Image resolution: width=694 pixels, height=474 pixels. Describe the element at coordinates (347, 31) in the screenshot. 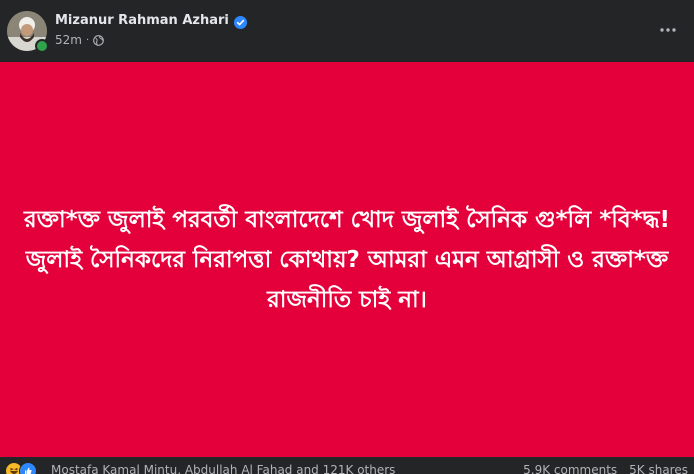

I see `post-header: Mizanur Rahman Azhari 52m ·` at that location.